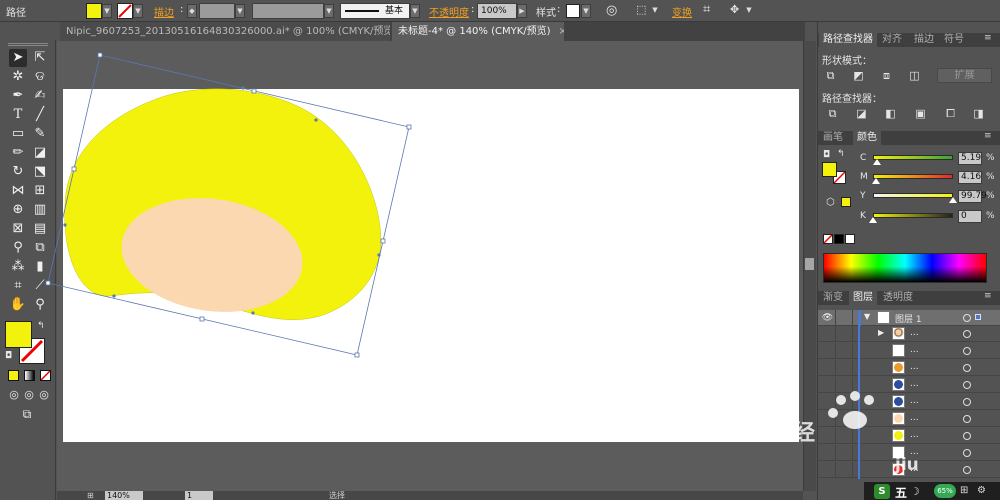 Image resolution: width=1000 pixels, height=500 pixels. I want to click on stroke-weight-stepper: ◆, so click(192, 11).